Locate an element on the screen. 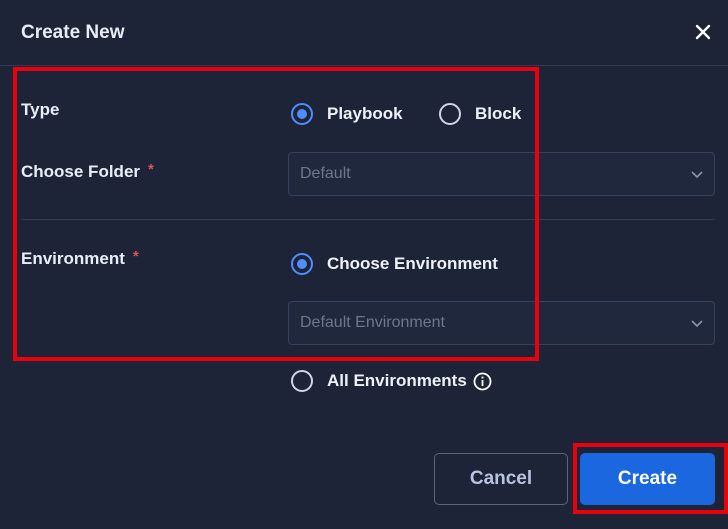  divider is located at coordinates (368, 219).